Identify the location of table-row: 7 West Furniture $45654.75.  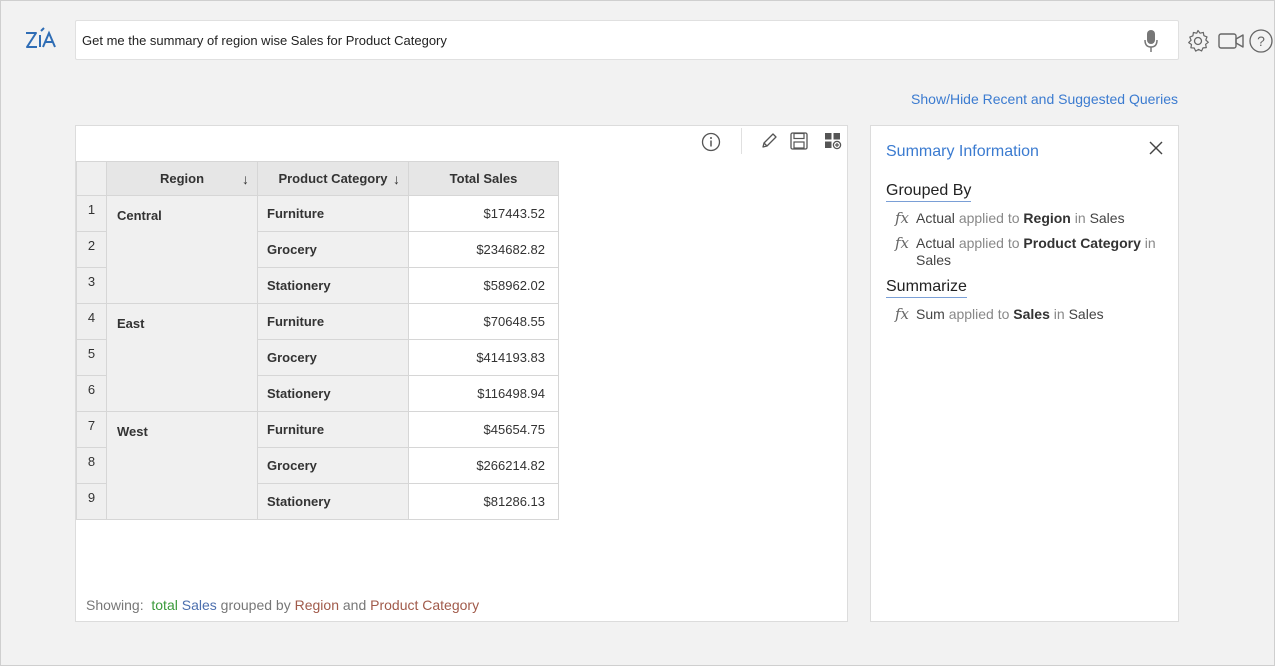
(317, 465).